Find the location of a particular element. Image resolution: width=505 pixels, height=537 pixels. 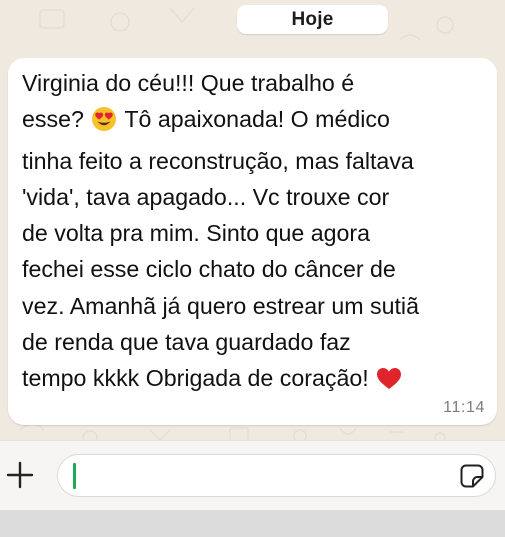

attach-button is located at coordinates (20, 475).